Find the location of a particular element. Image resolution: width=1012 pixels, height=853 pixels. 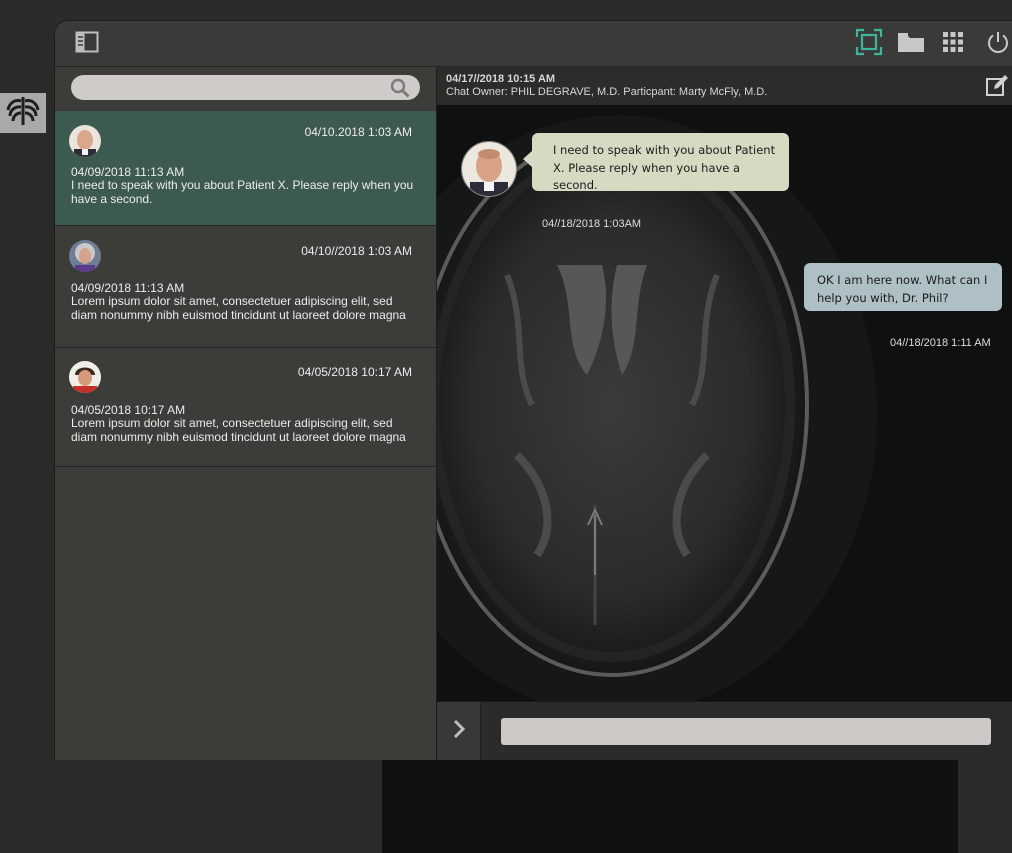

edit-icon is located at coordinates (997, 88).